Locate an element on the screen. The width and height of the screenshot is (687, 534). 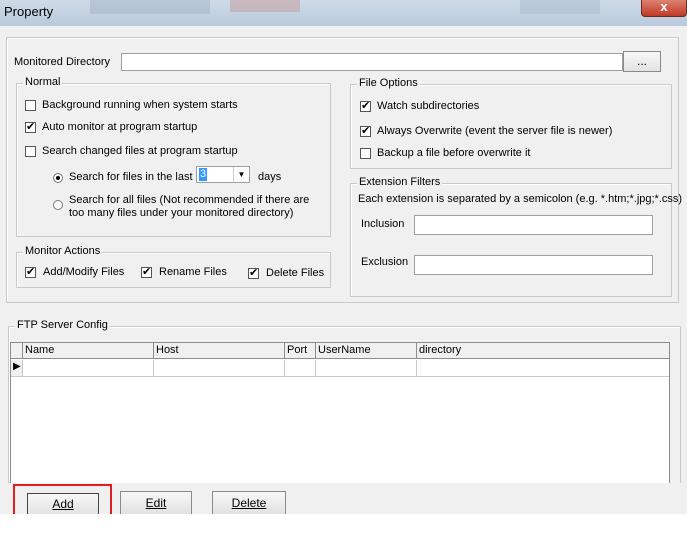
delete-files-label: Delete Files is located at coordinates (295, 273).